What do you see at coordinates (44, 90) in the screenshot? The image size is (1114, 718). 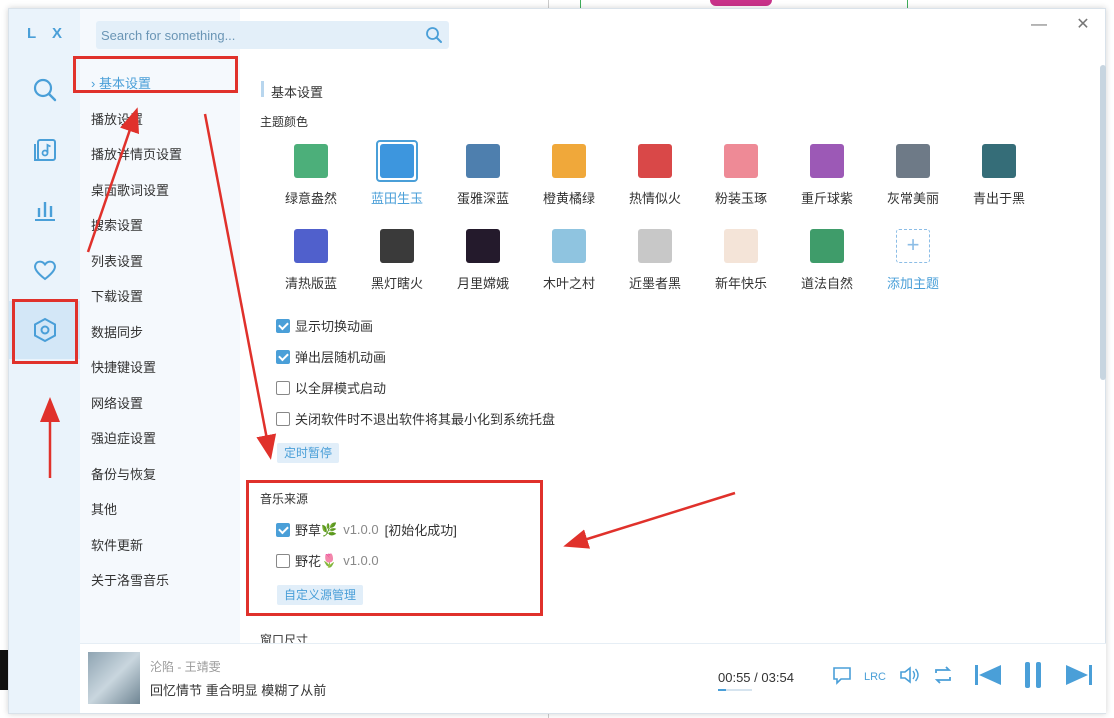 I see `nav-search` at bounding box center [44, 90].